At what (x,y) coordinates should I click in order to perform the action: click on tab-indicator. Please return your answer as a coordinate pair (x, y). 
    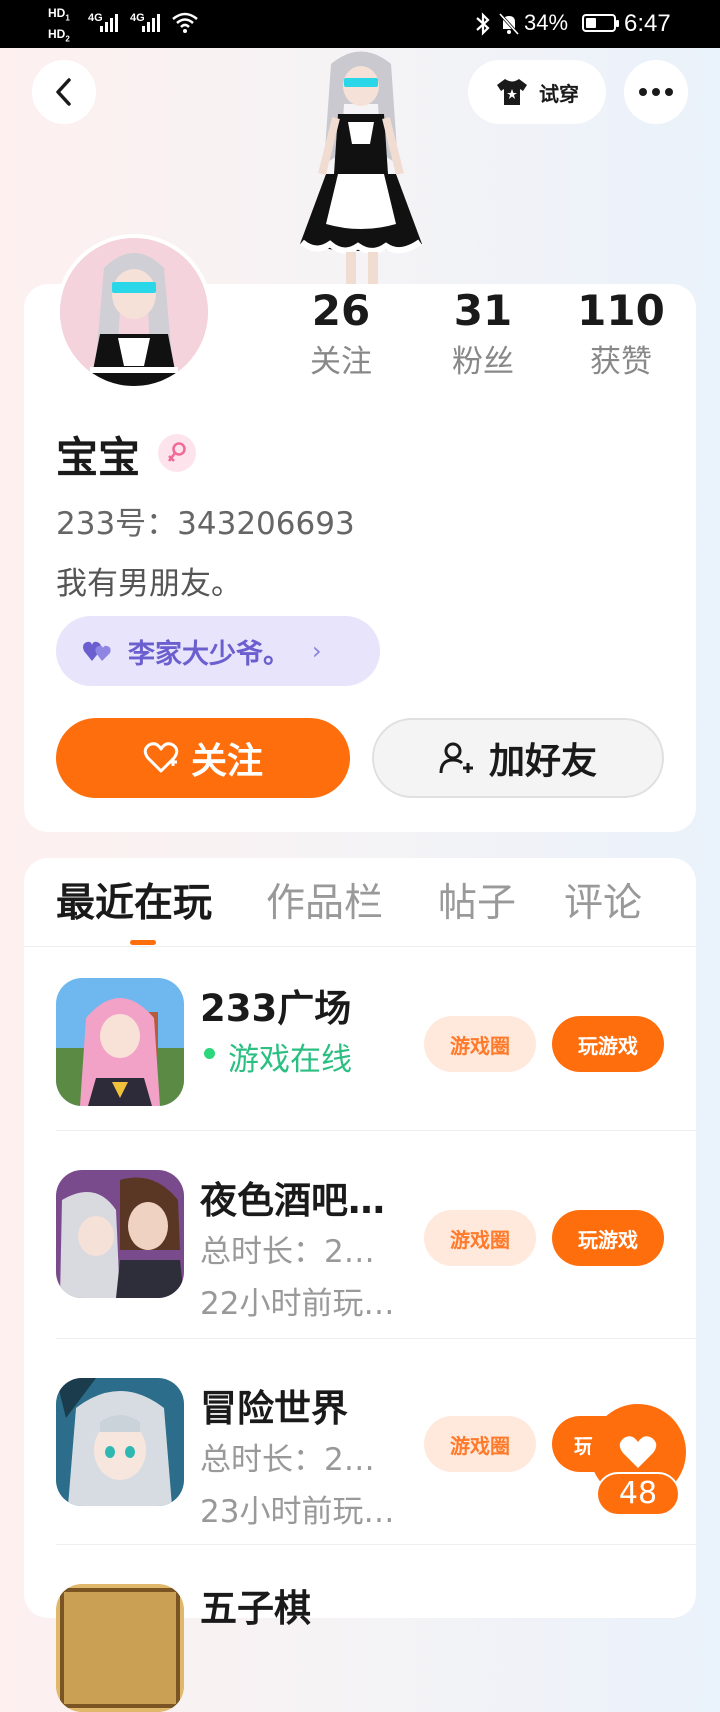
    Looking at the image, I should click on (143, 942).